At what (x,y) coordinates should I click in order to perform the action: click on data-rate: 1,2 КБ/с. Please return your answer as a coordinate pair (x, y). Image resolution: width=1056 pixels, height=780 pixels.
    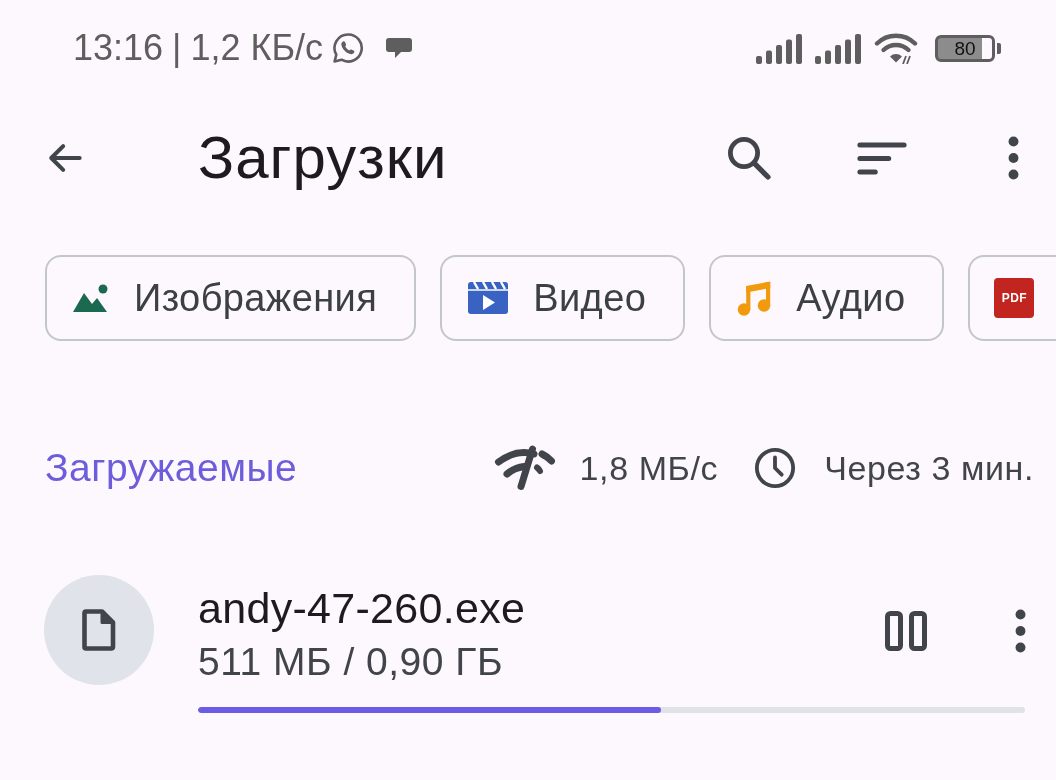
    Looking at the image, I should click on (257, 48).